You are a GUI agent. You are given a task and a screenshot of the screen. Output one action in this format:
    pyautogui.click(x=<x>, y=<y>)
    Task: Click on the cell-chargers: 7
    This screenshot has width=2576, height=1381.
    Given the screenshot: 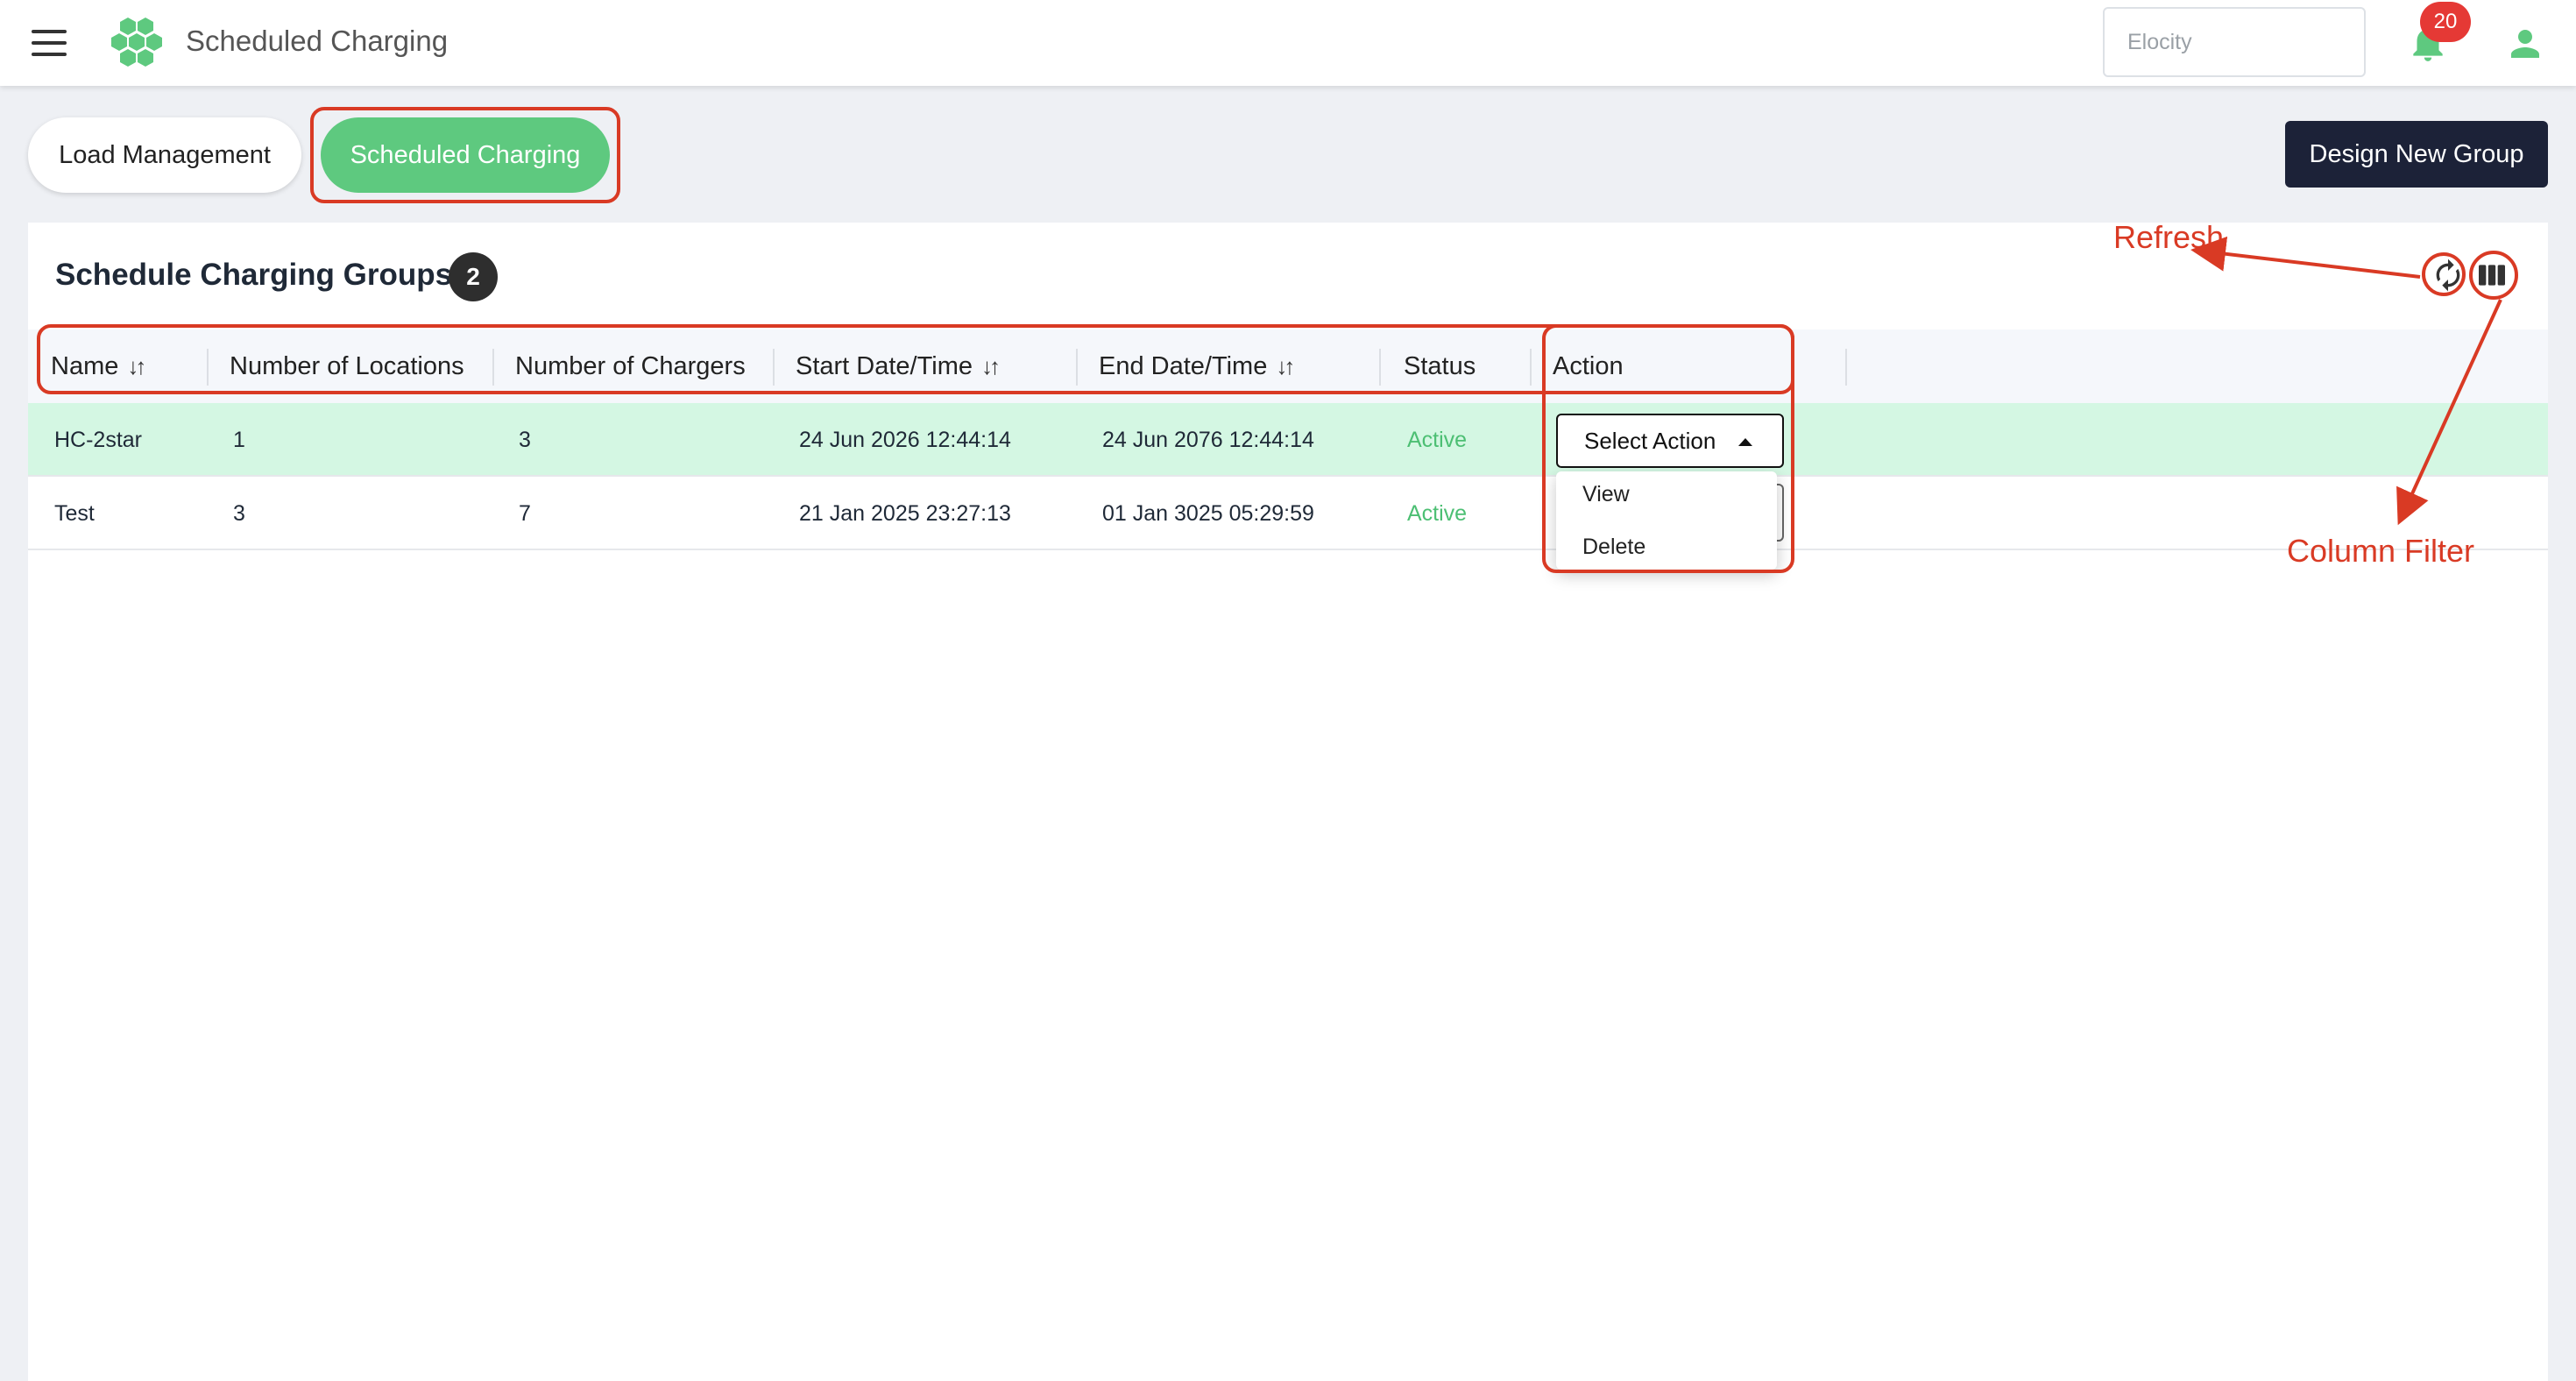 What is the action you would take?
    pyautogui.click(x=525, y=514)
    